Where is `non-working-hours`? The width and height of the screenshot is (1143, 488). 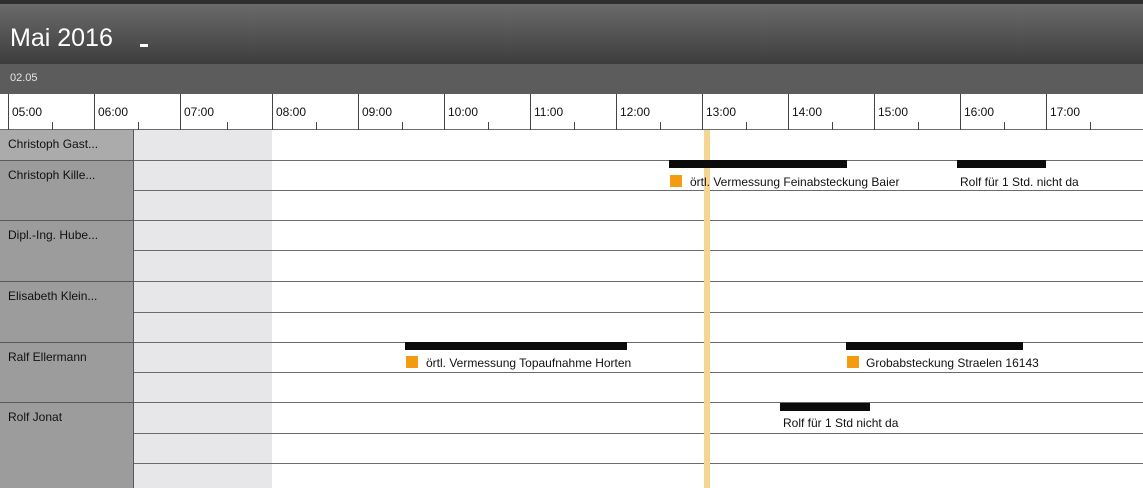 non-working-hours is located at coordinates (203, 309).